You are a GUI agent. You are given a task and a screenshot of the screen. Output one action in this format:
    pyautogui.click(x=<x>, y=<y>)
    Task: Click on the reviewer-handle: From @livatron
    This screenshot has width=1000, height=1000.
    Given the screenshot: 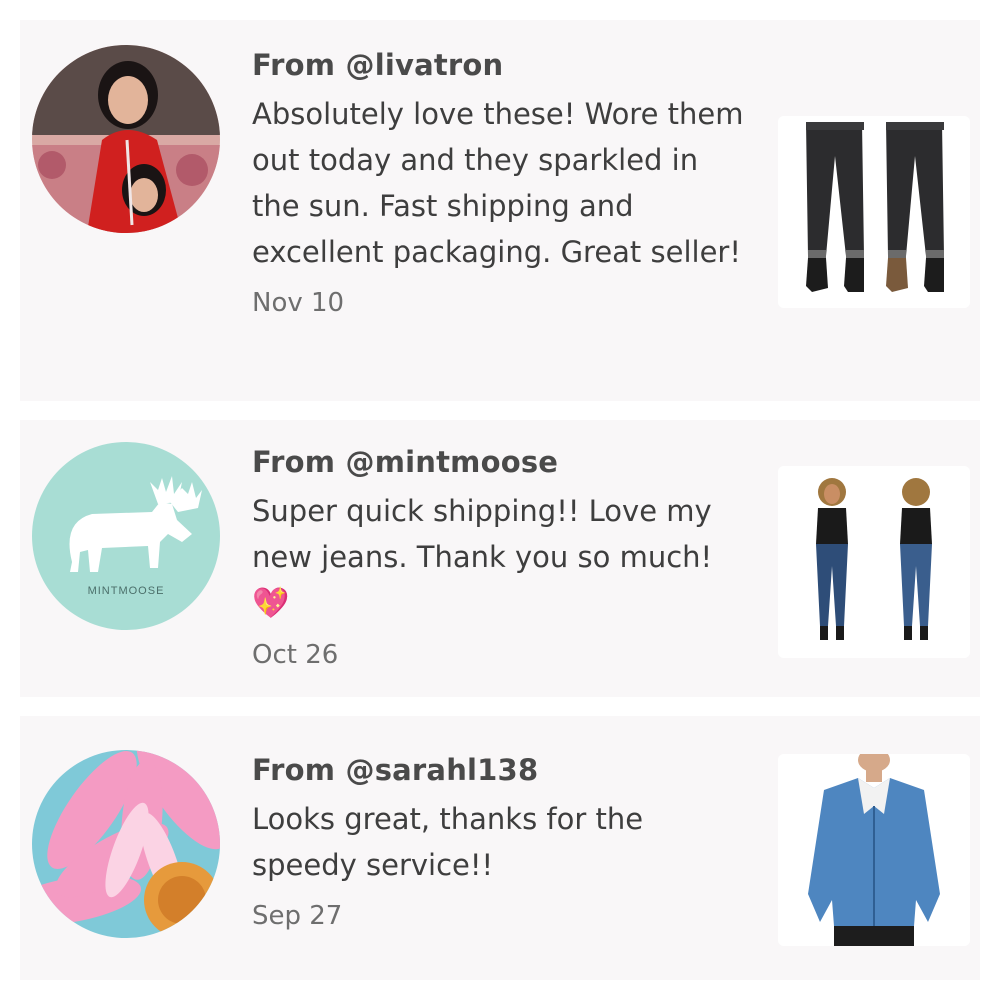 What is the action you would take?
    pyautogui.click(x=502, y=65)
    